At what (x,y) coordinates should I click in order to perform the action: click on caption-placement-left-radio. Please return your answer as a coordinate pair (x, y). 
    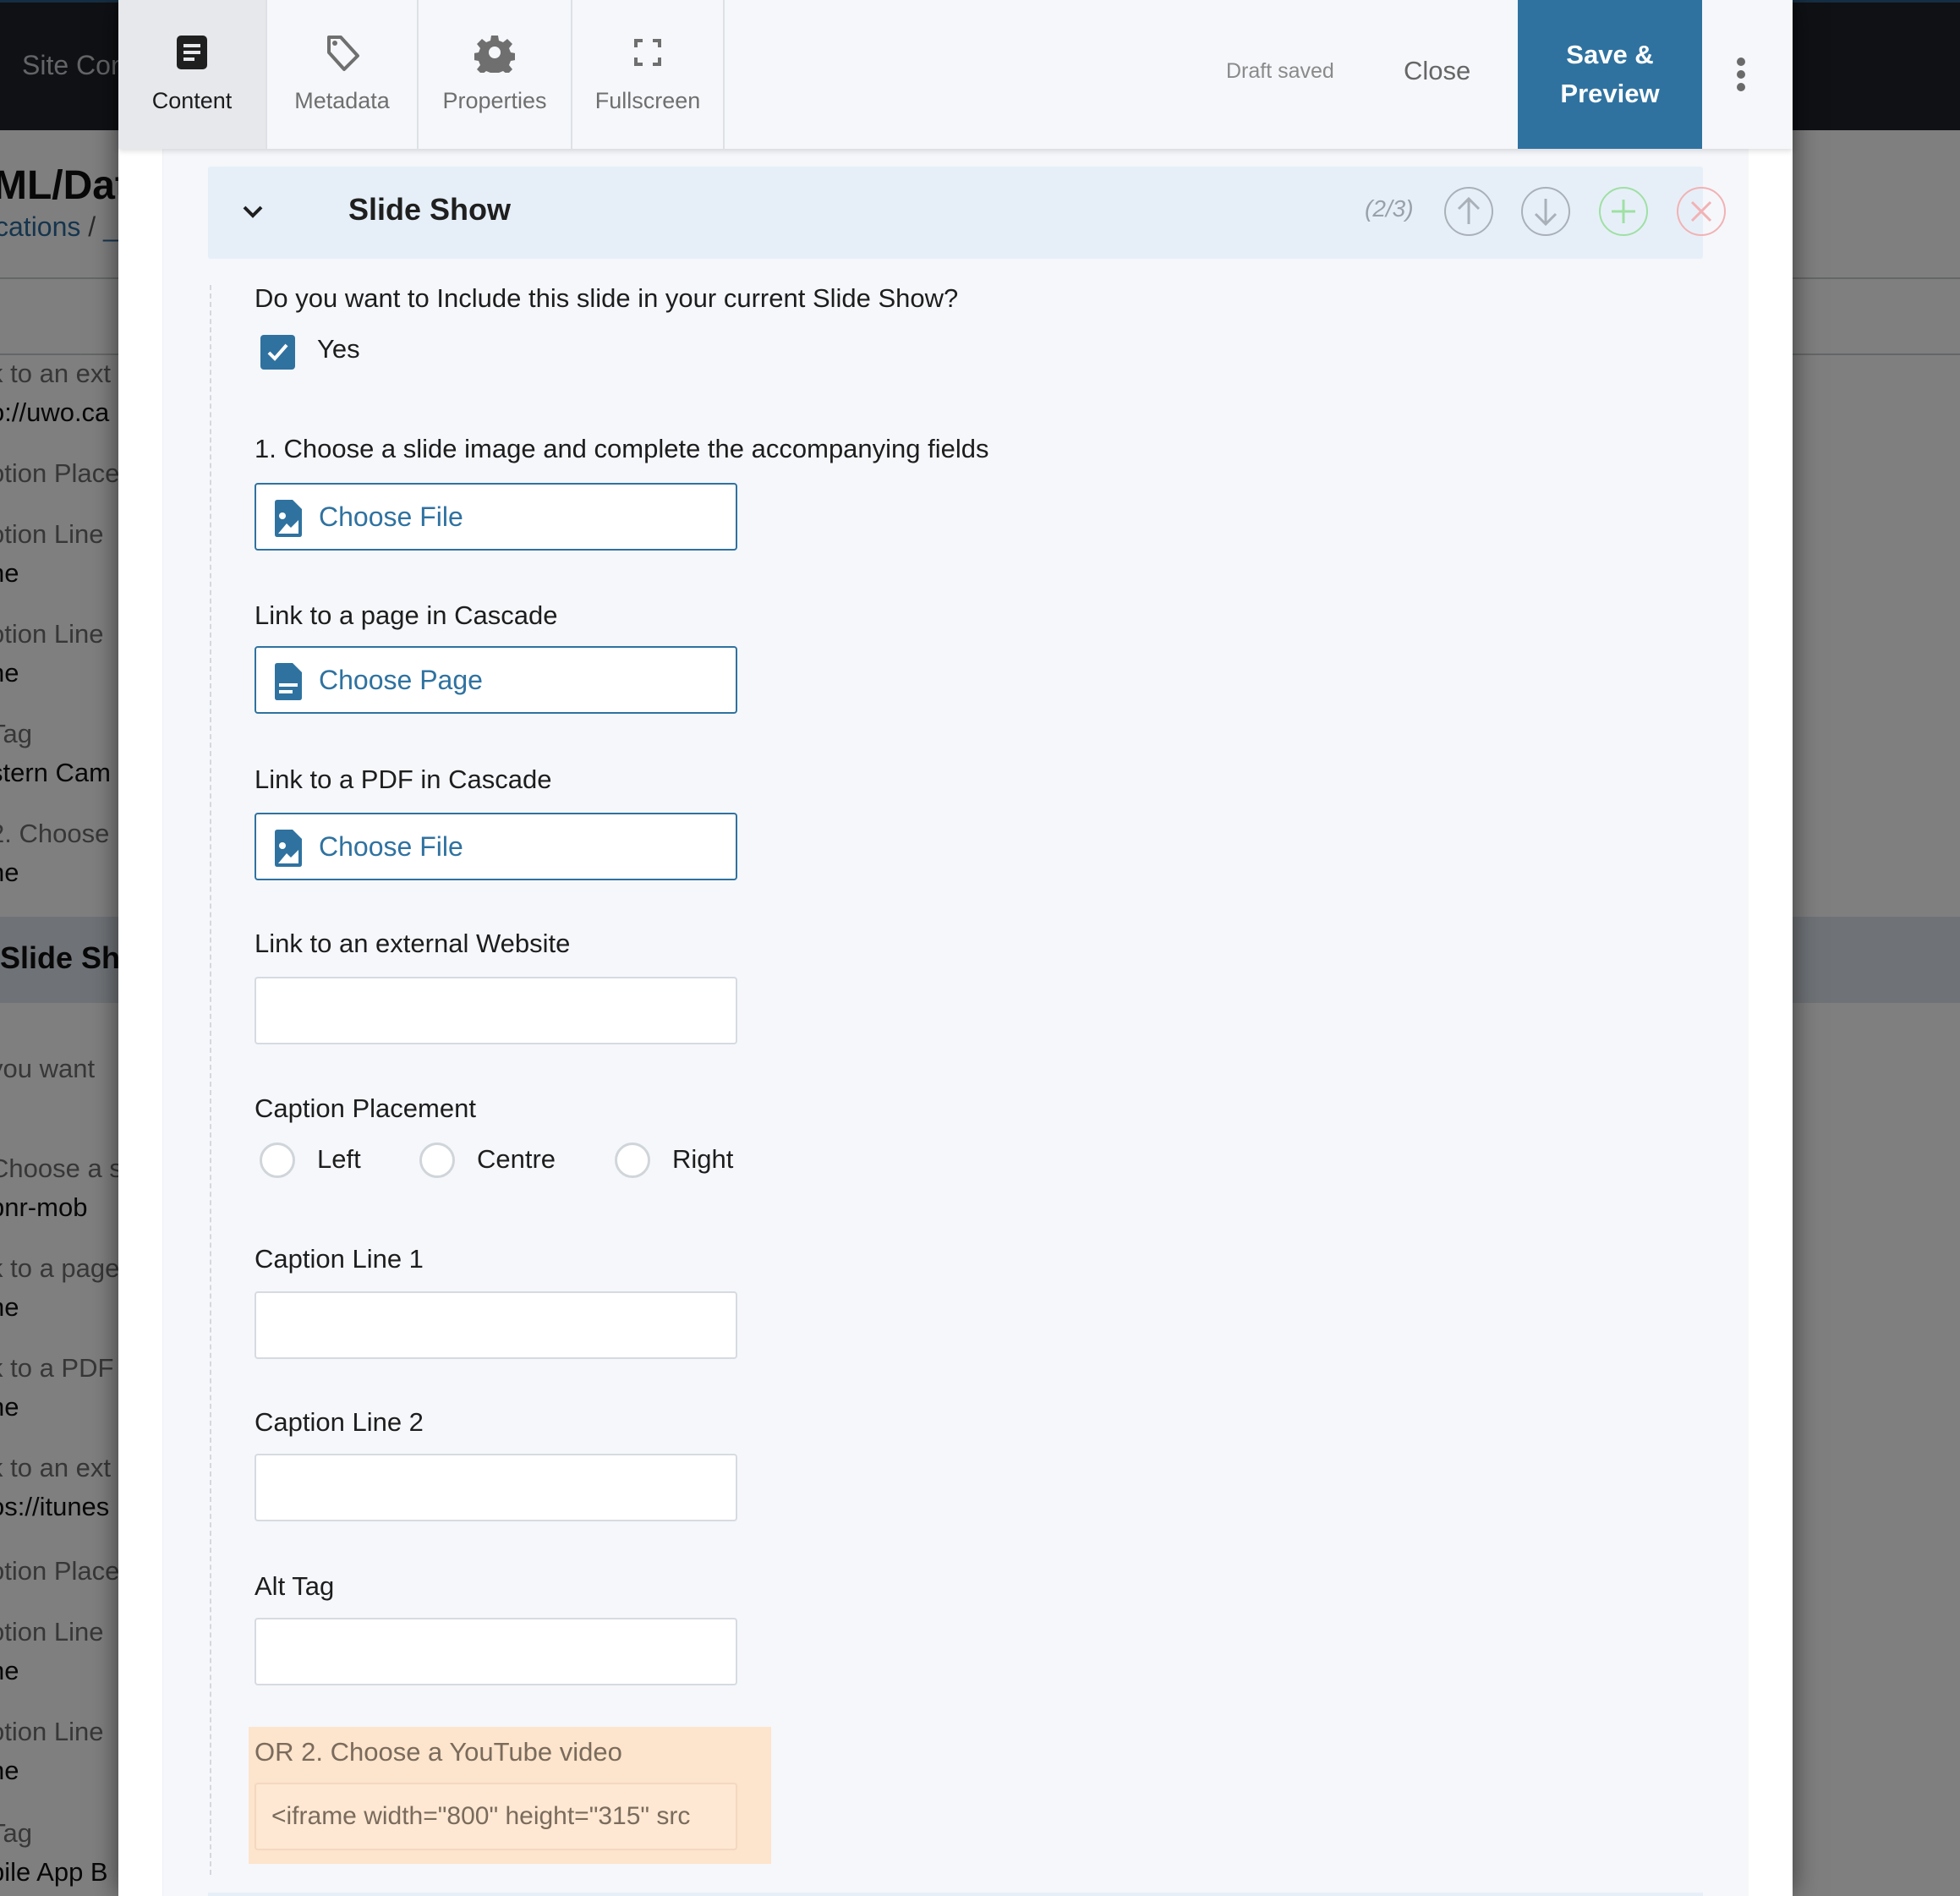
    Looking at the image, I should click on (277, 1160).